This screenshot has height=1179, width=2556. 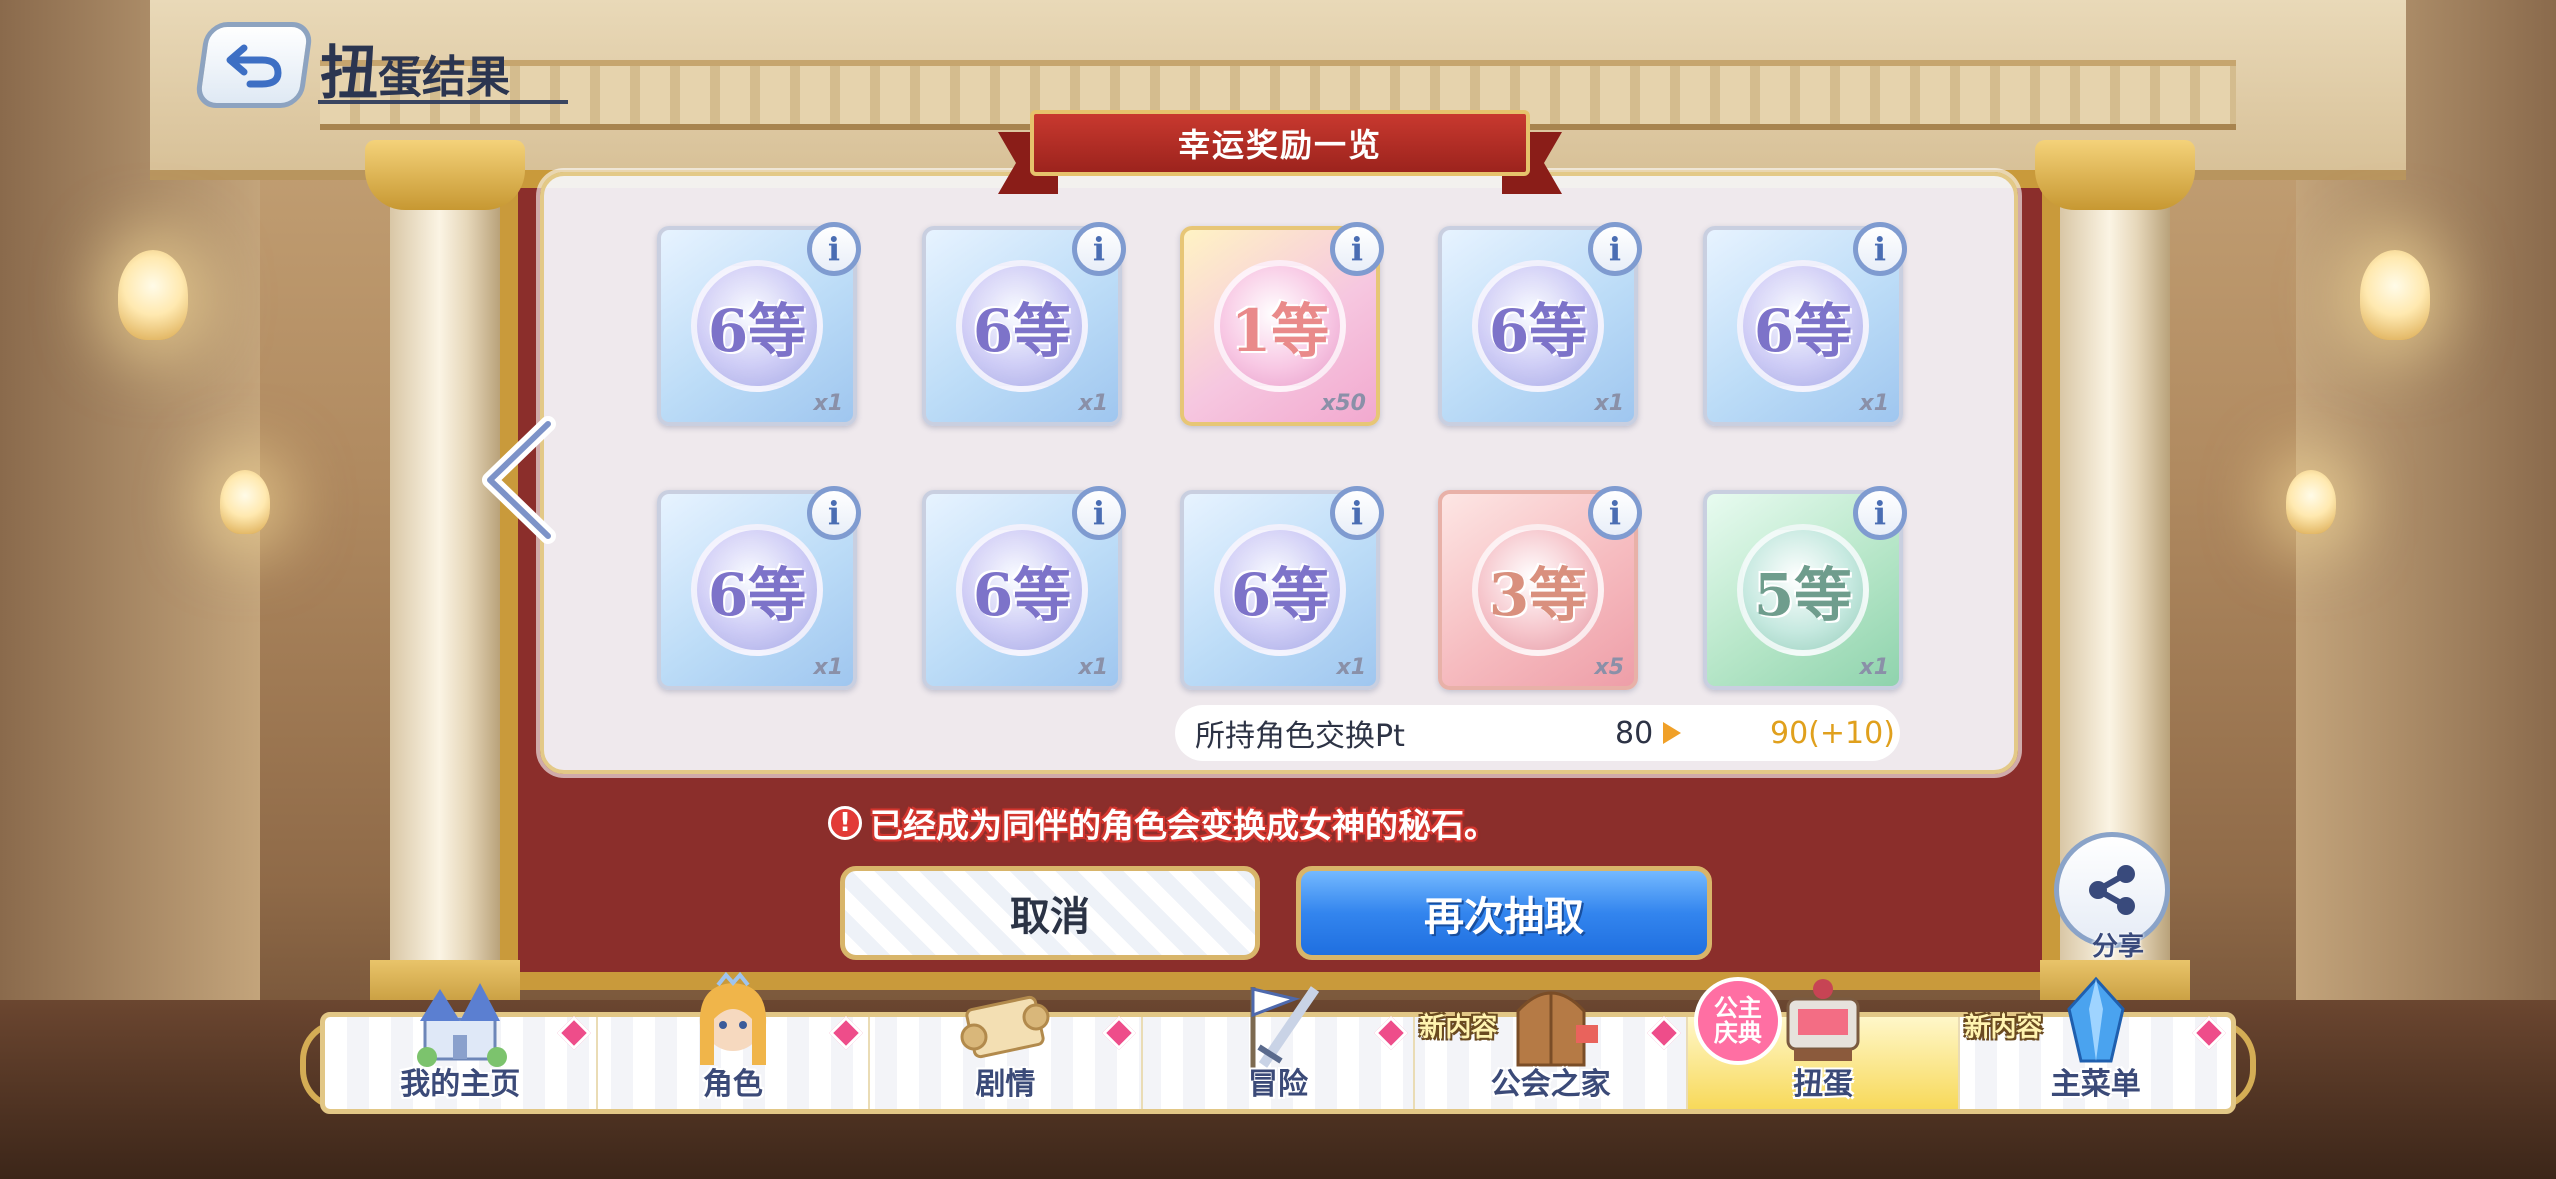 I want to click on share-icon, so click(x=2112, y=890).